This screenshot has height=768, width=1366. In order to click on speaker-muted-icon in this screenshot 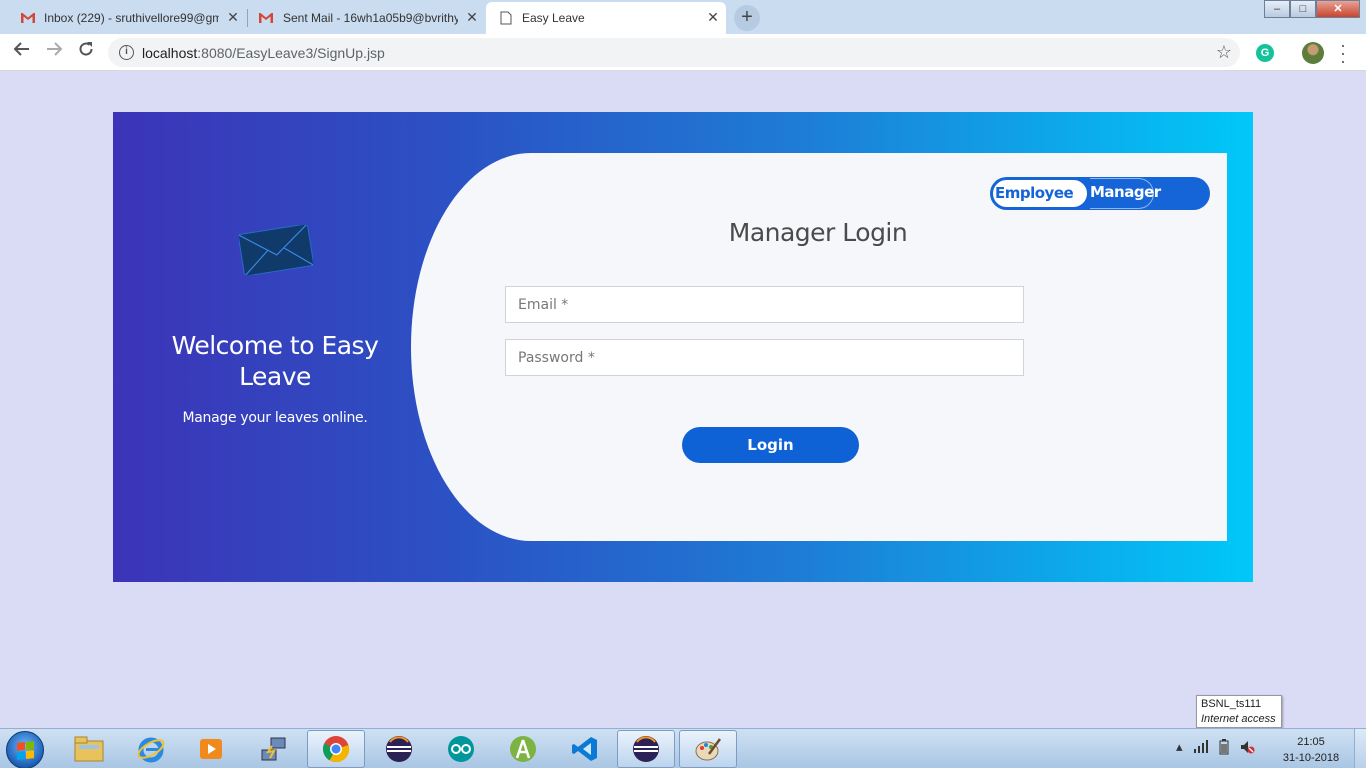, I will do `click(1247, 747)`.